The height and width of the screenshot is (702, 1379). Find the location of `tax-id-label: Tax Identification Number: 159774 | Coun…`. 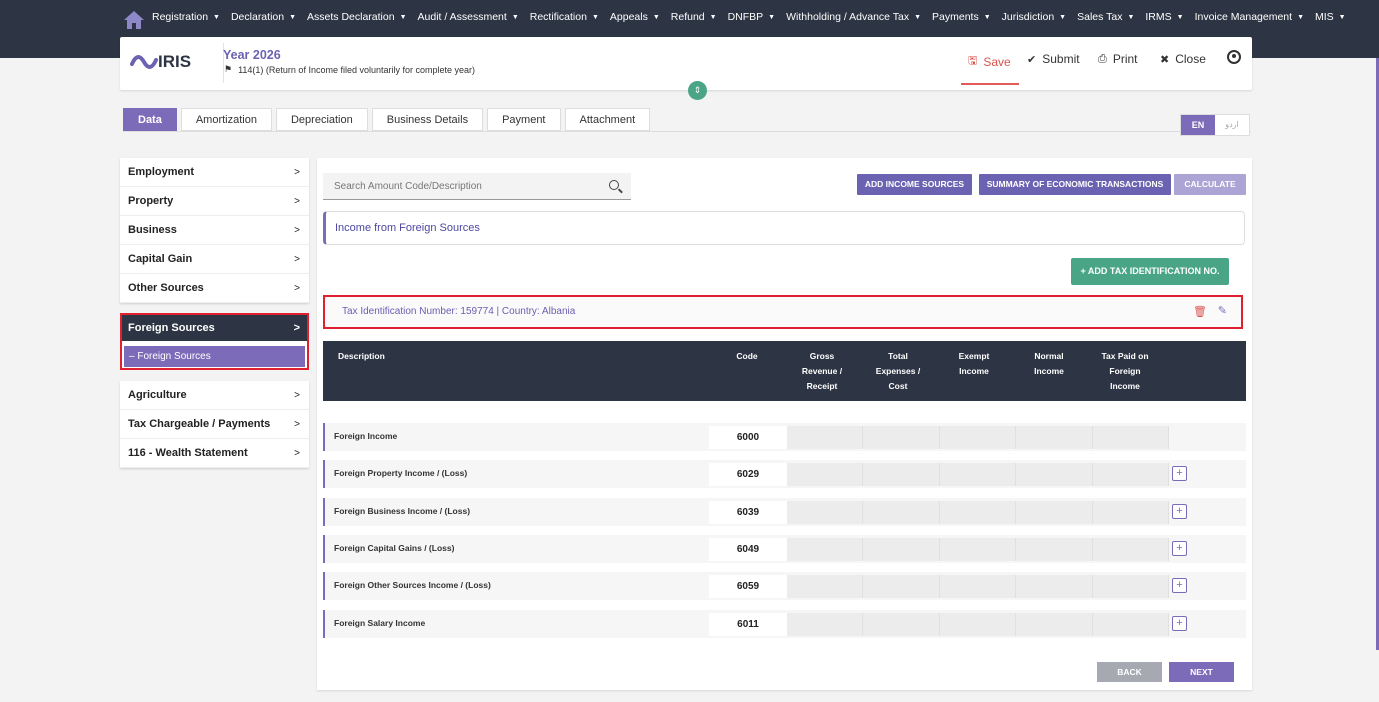

tax-id-label: Tax Identification Number: 159774 | Coun… is located at coordinates (459, 311).